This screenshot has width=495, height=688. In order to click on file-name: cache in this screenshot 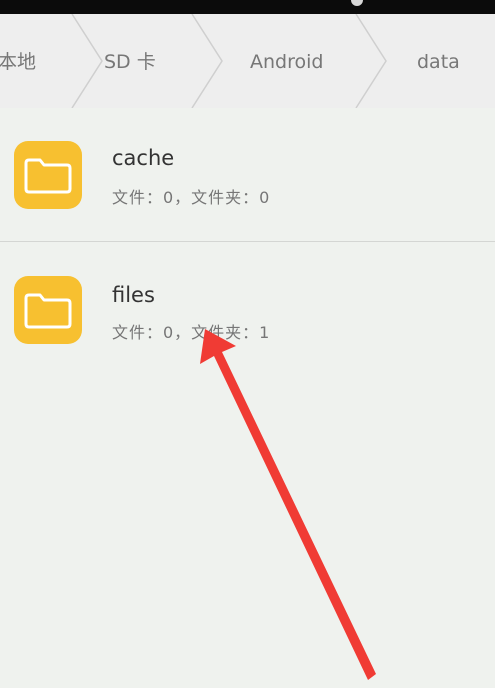, I will do `click(143, 158)`.